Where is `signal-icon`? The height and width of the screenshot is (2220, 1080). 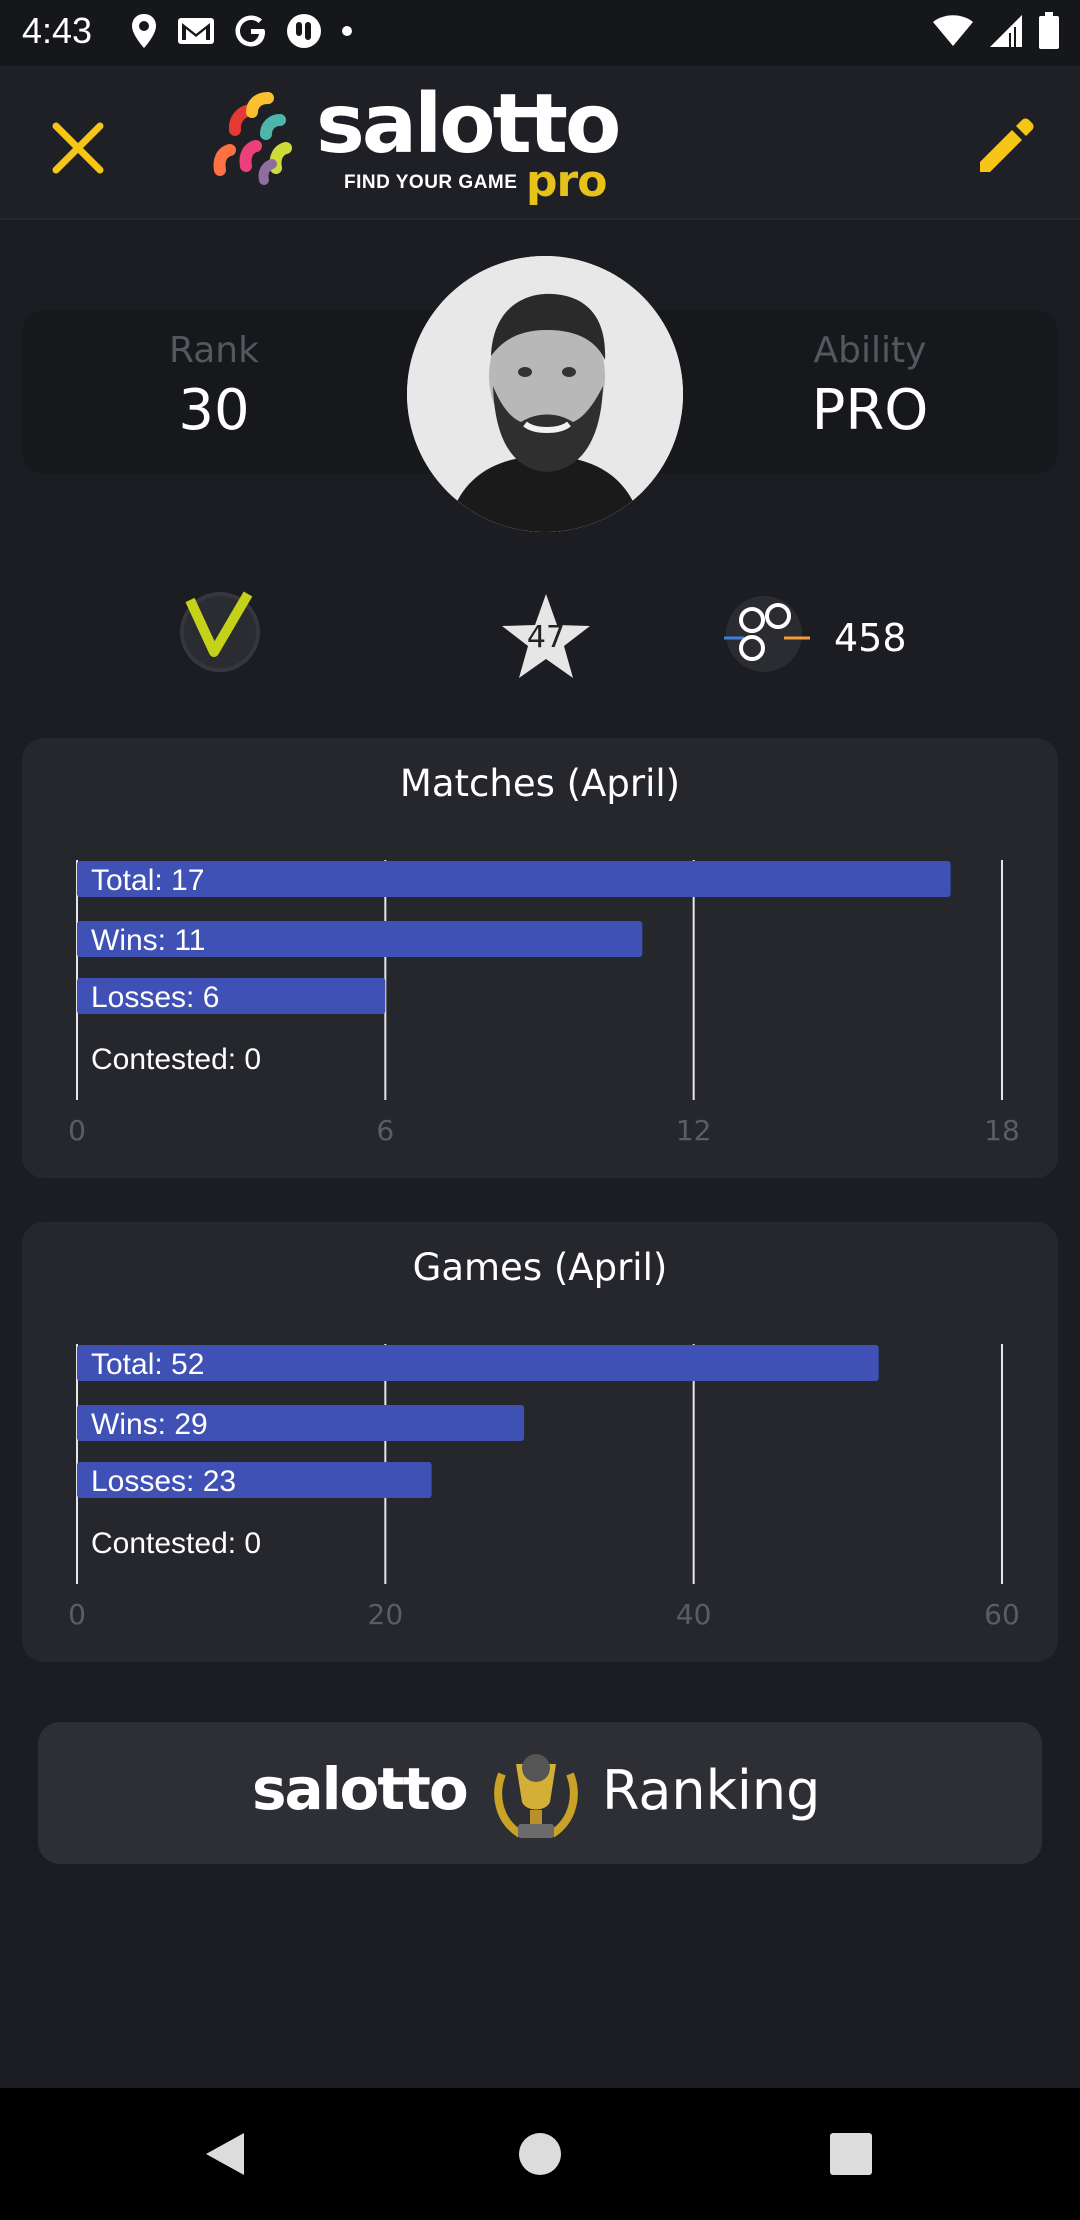
signal-icon is located at coordinates (1006, 31).